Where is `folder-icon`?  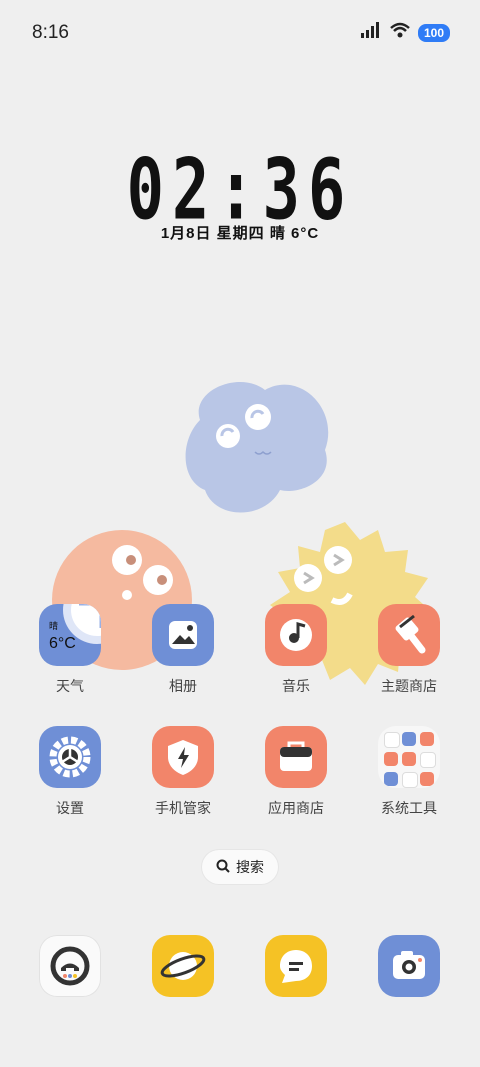
folder-icon is located at coordinates (409, 757).